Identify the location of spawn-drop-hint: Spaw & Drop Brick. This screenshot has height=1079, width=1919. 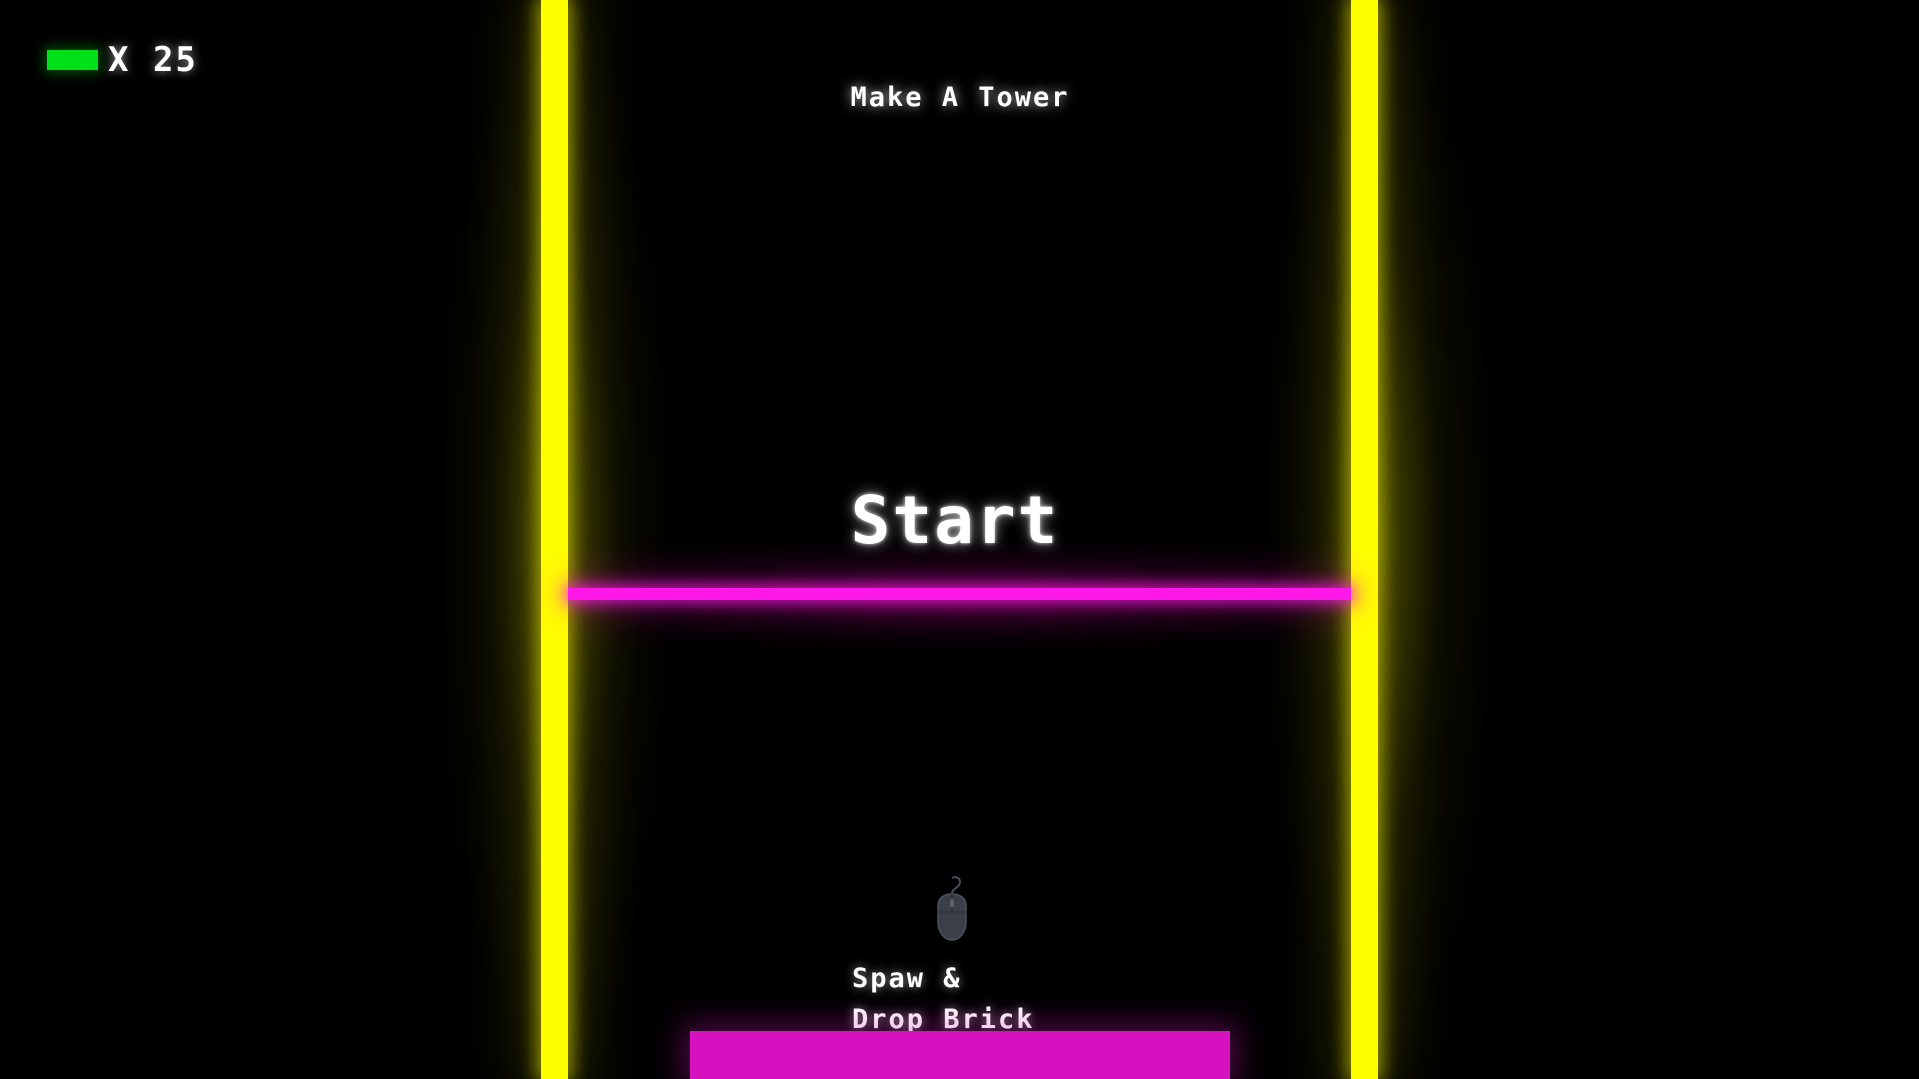
(943, 999).